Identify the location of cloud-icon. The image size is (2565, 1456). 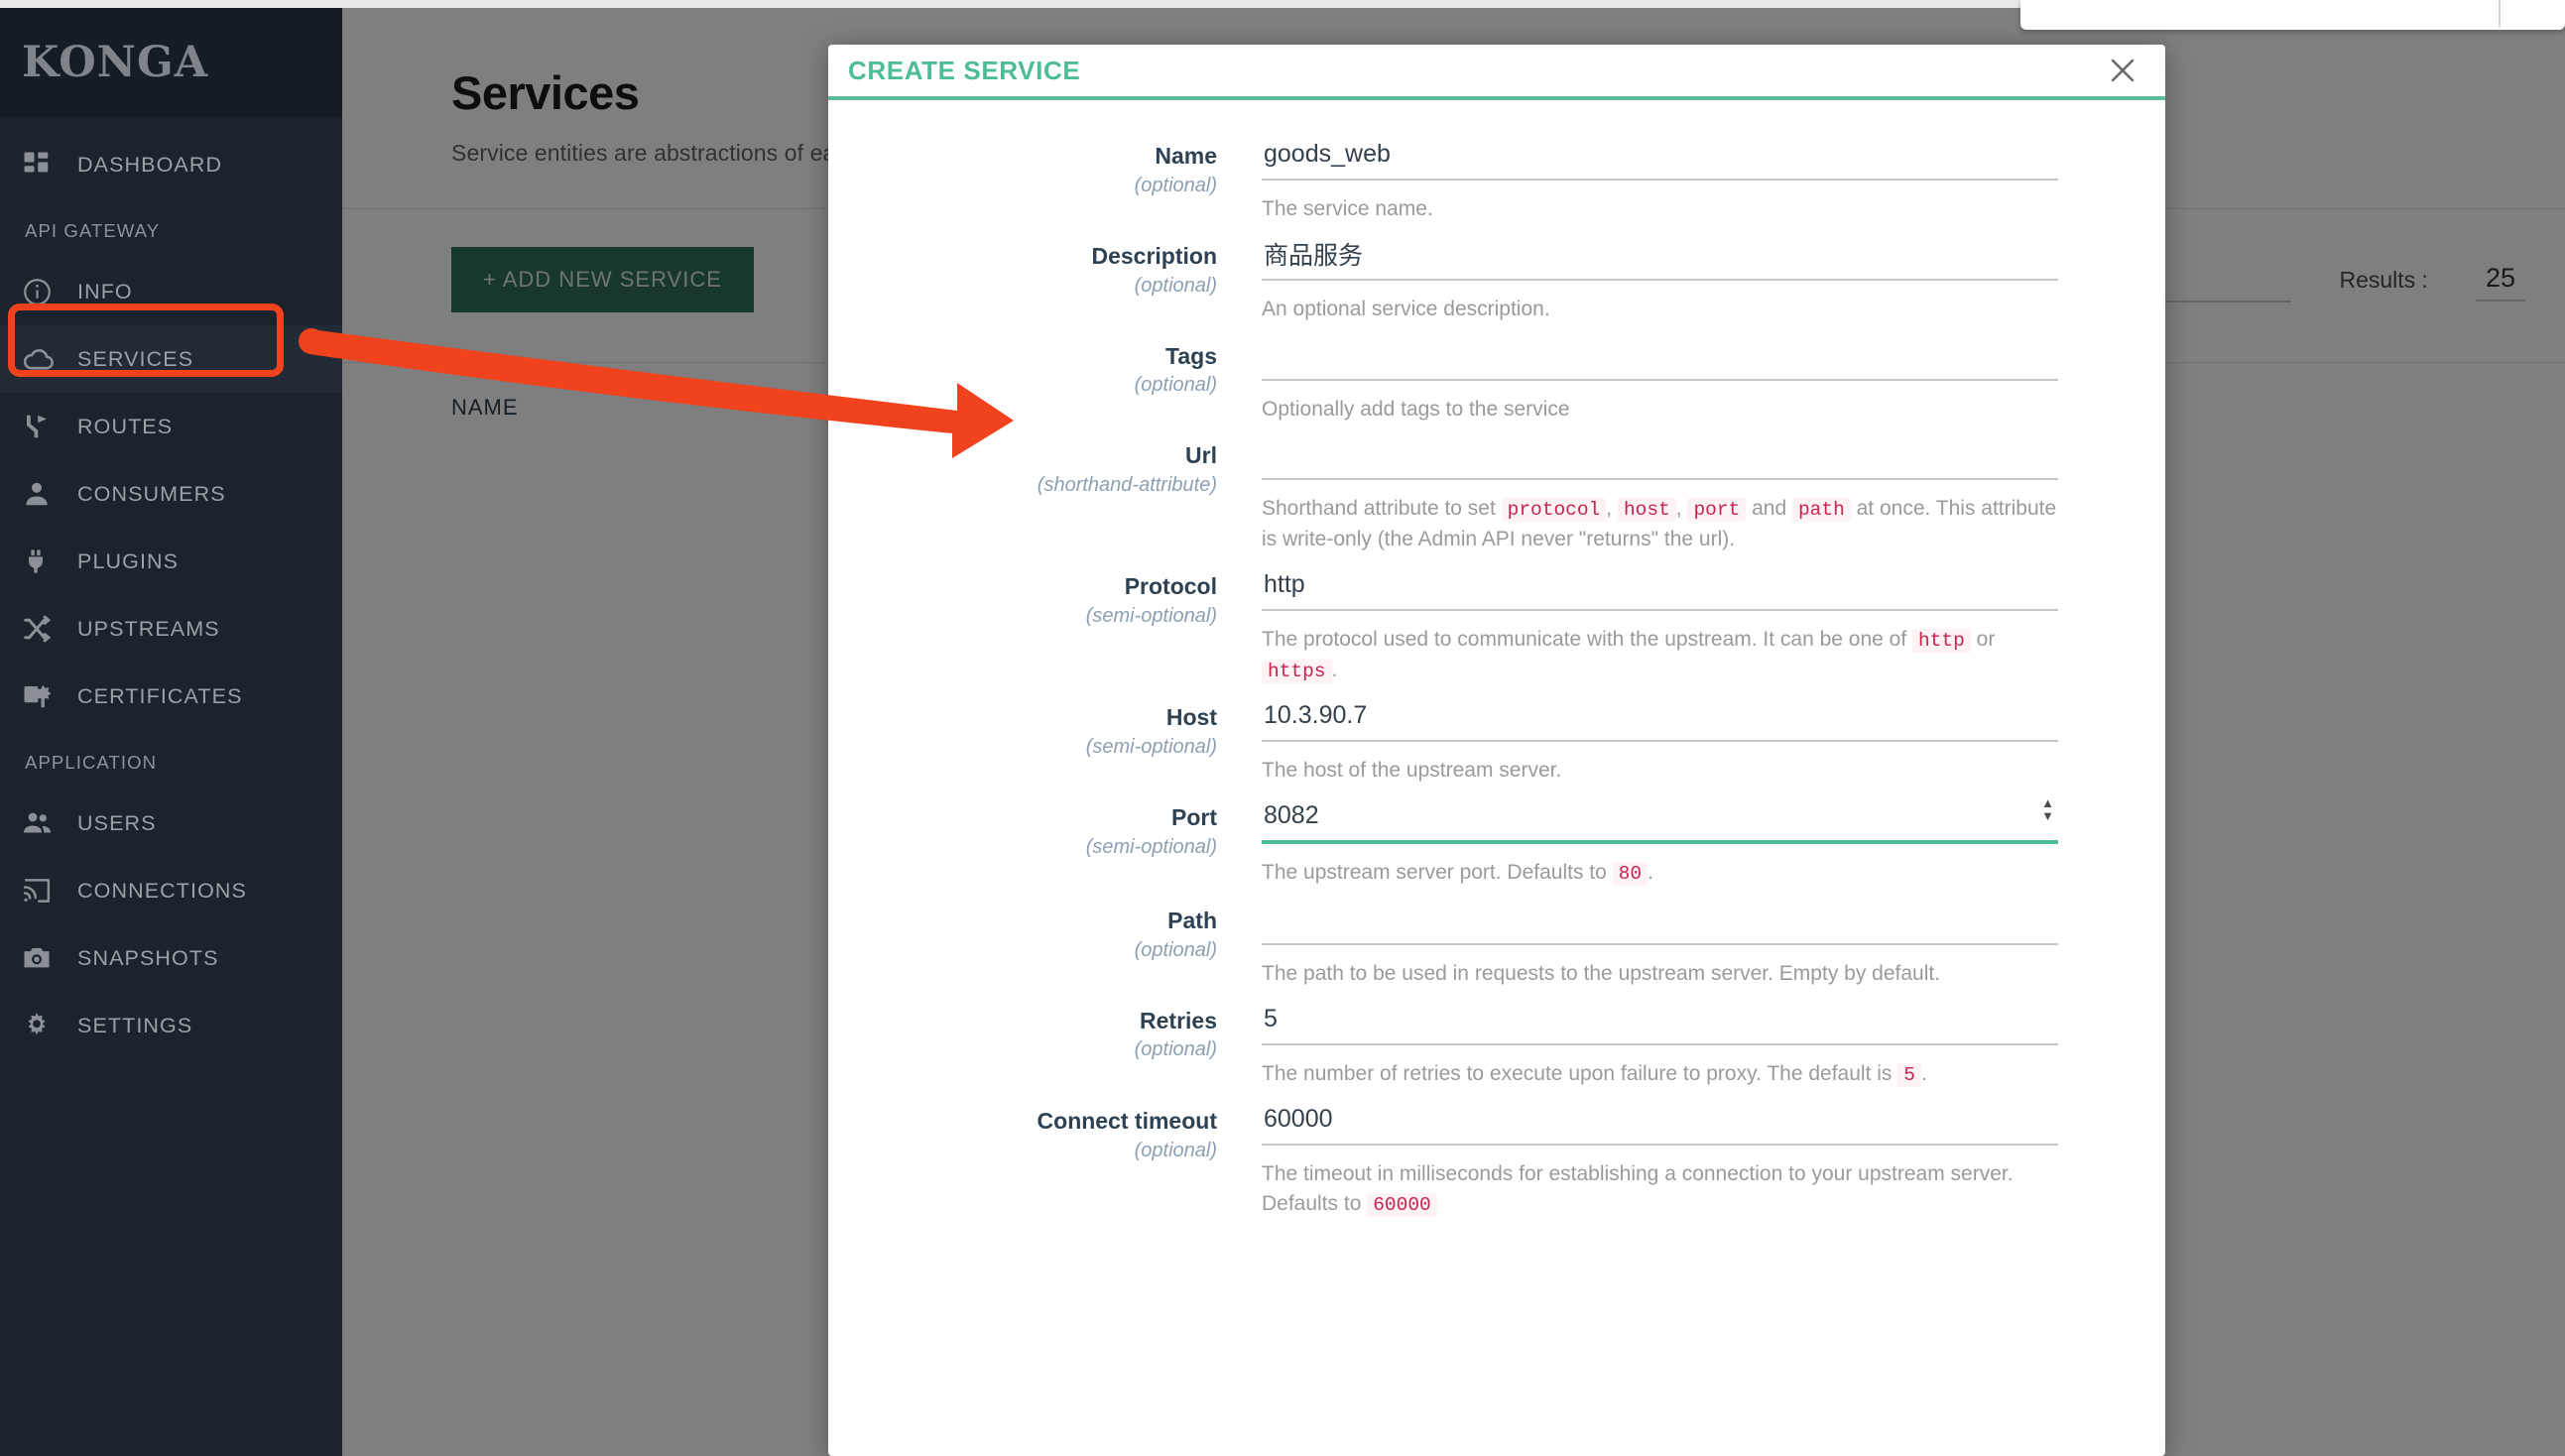
(44, 359).